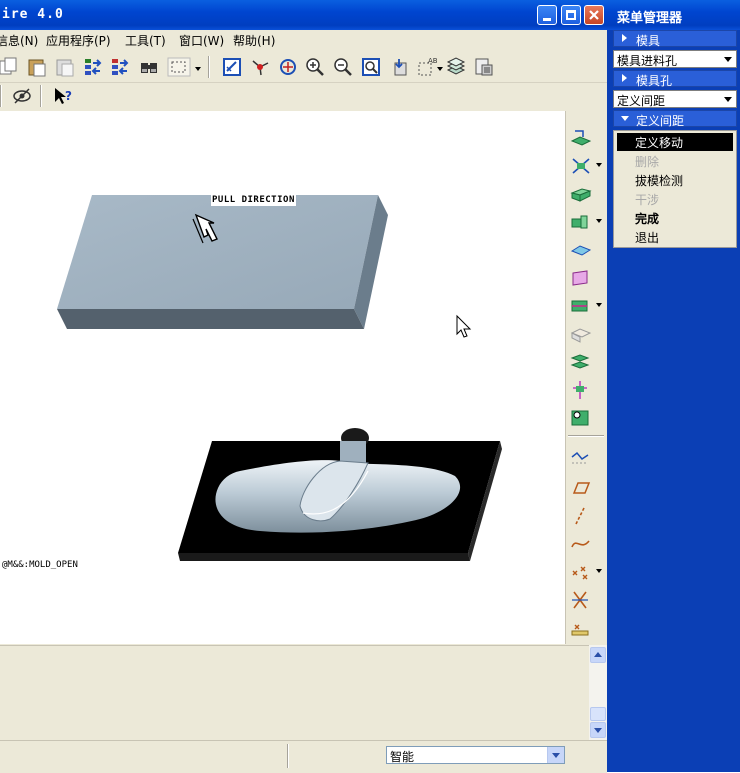 This screenshot has height=773, width=740. Describe the element at coordinates (598, 655) in the screenshot. I see `scroll-up-button` at that location.